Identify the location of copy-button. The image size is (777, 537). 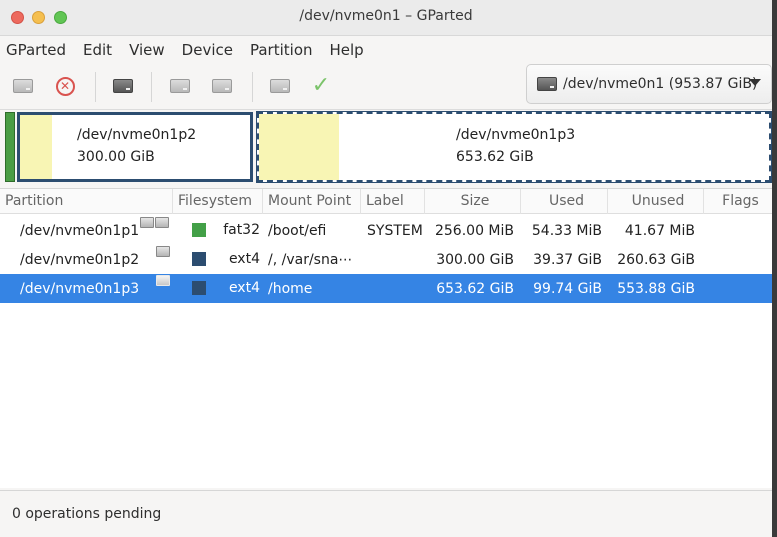
(180, 86).